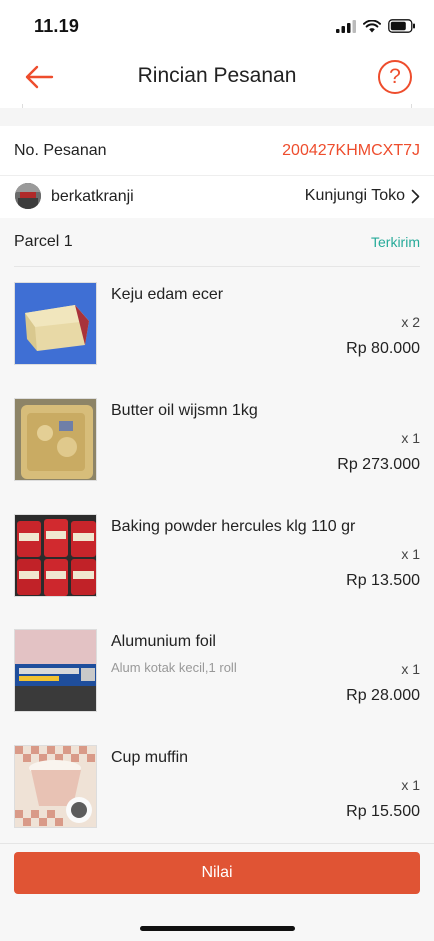 Image resolution: width=434 pixels, height=941 pixels. I want to click on cellular-signal-icon, so click(346, 26).